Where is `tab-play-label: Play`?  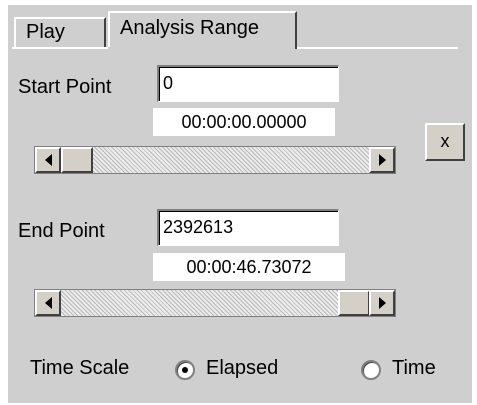 tab-play-label: Play is located at coordinates (45, 32).